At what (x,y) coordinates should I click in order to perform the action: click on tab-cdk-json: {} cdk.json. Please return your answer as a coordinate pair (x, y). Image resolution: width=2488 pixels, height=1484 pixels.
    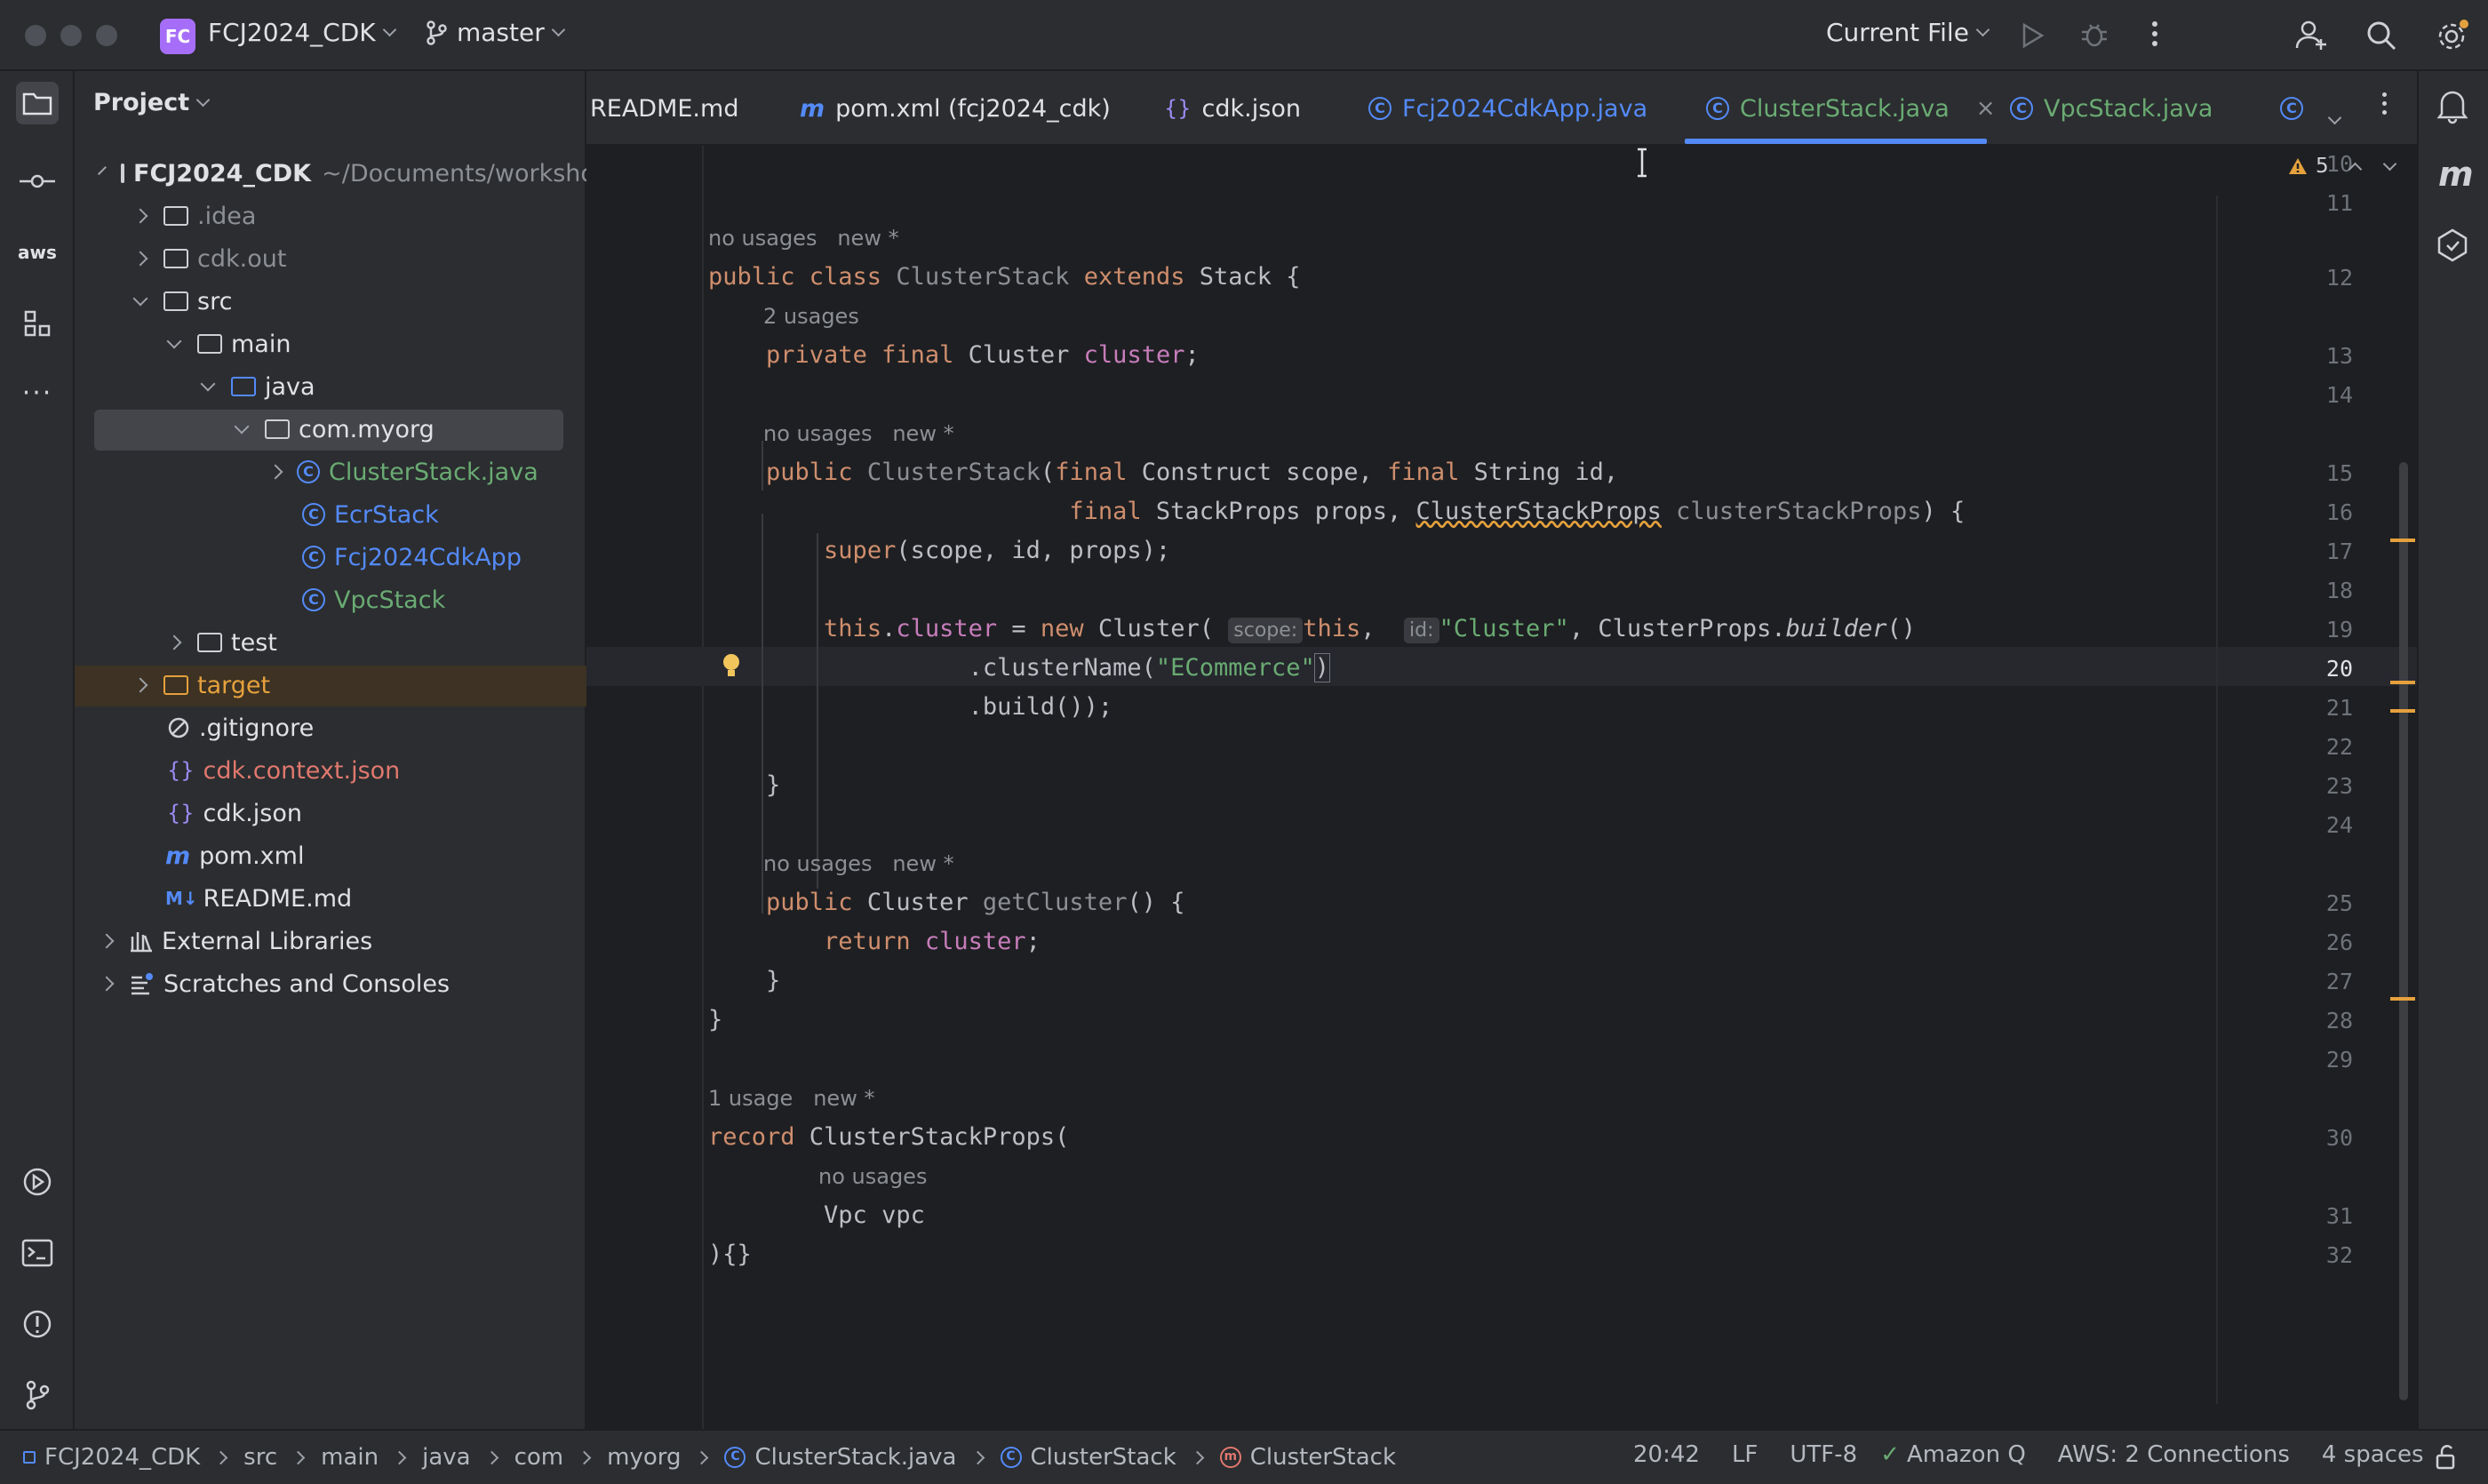
    Looking at the image, I should click on (1233, 107).